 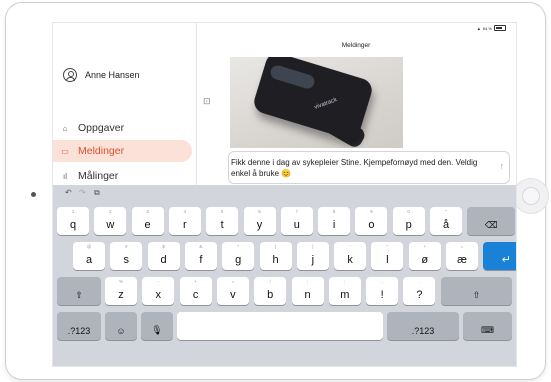 I want to click on key-z: % z, so click(x=121, y=291).